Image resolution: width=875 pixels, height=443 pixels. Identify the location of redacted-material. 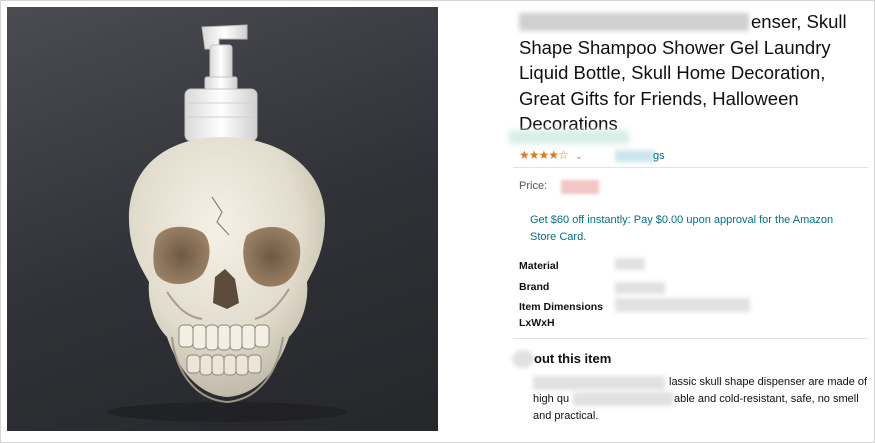
(630, 264).